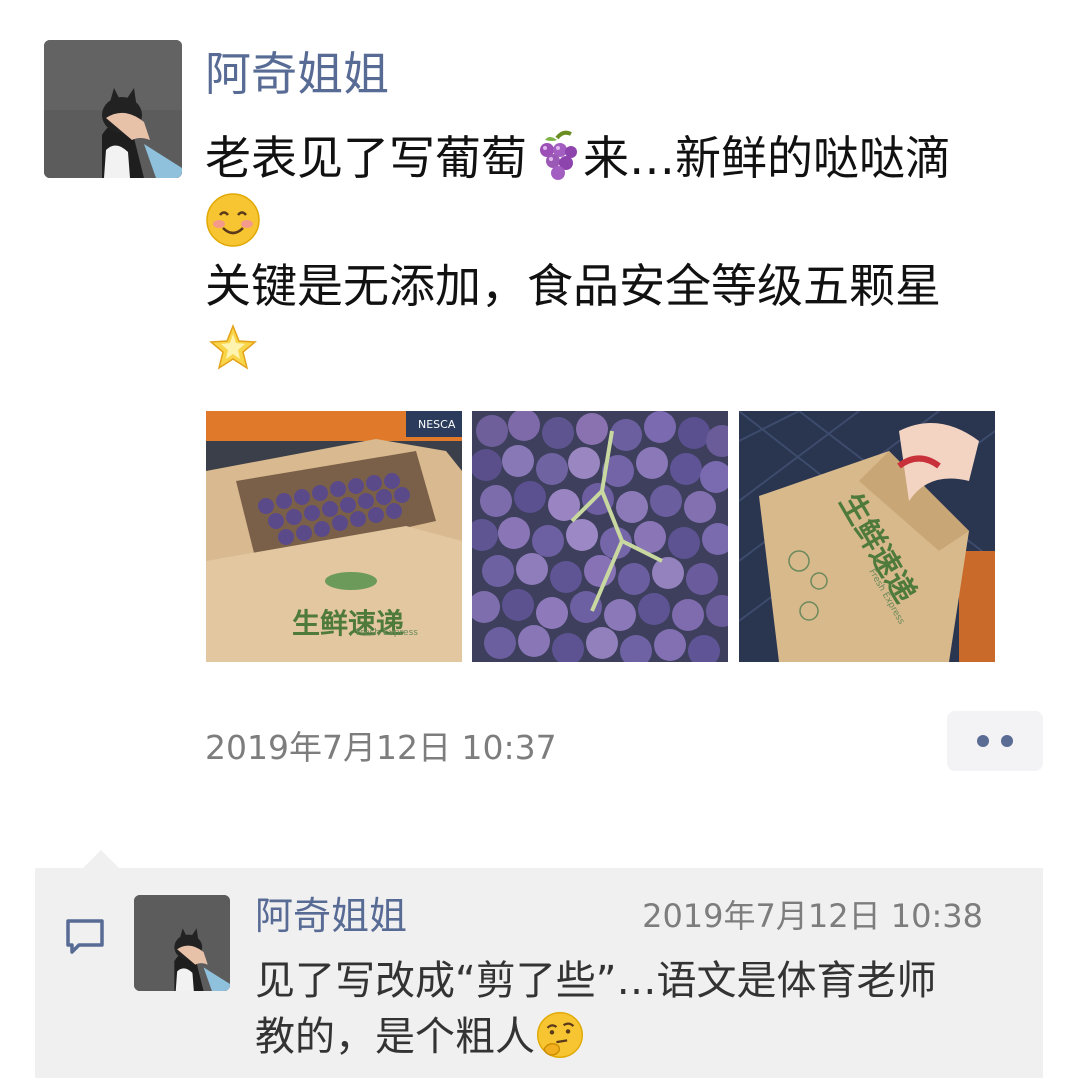  Describe the element at coordinates (387, 633) in the screenshot. I see `photo-box-subtext: Fresh Express` at that location.